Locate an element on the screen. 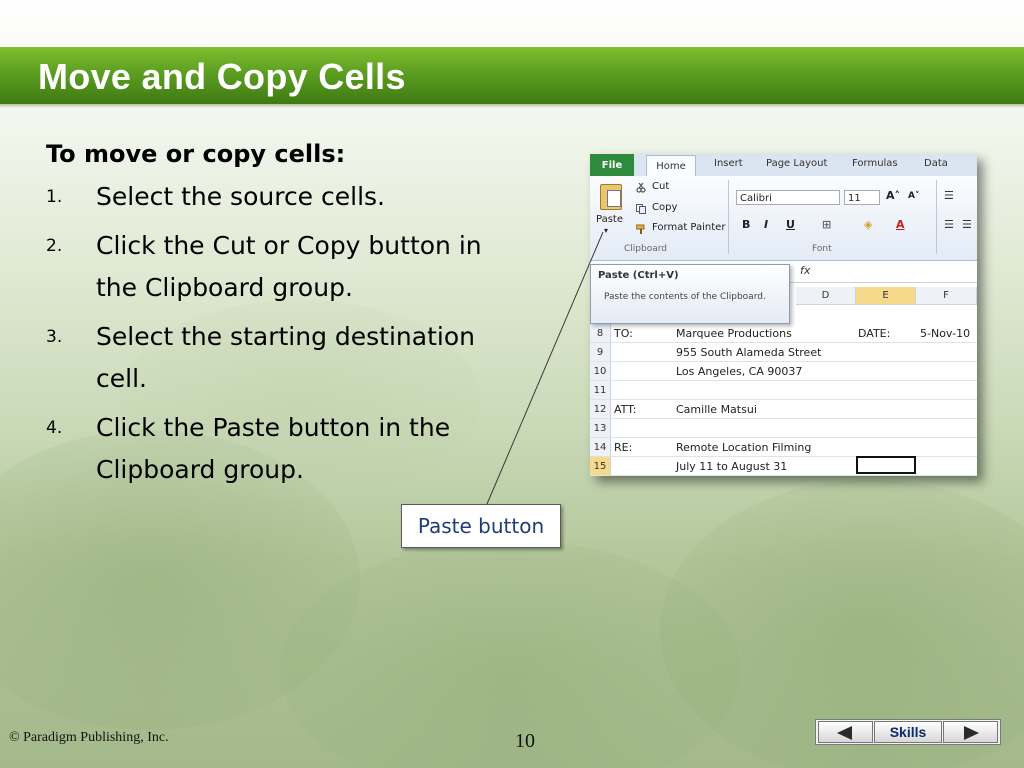 This screenshot has height=768, width=1024. skills-button: Skills is located at coordinates (908, 732).